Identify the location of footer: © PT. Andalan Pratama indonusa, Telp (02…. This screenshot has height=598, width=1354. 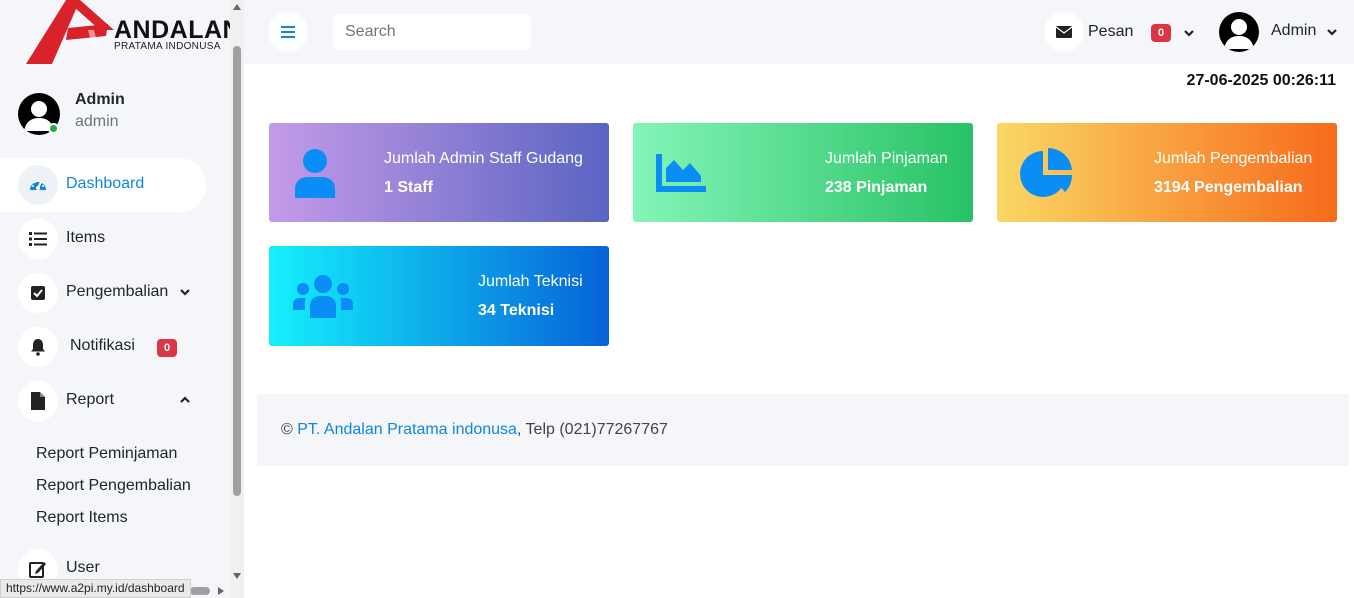
(803, 430).